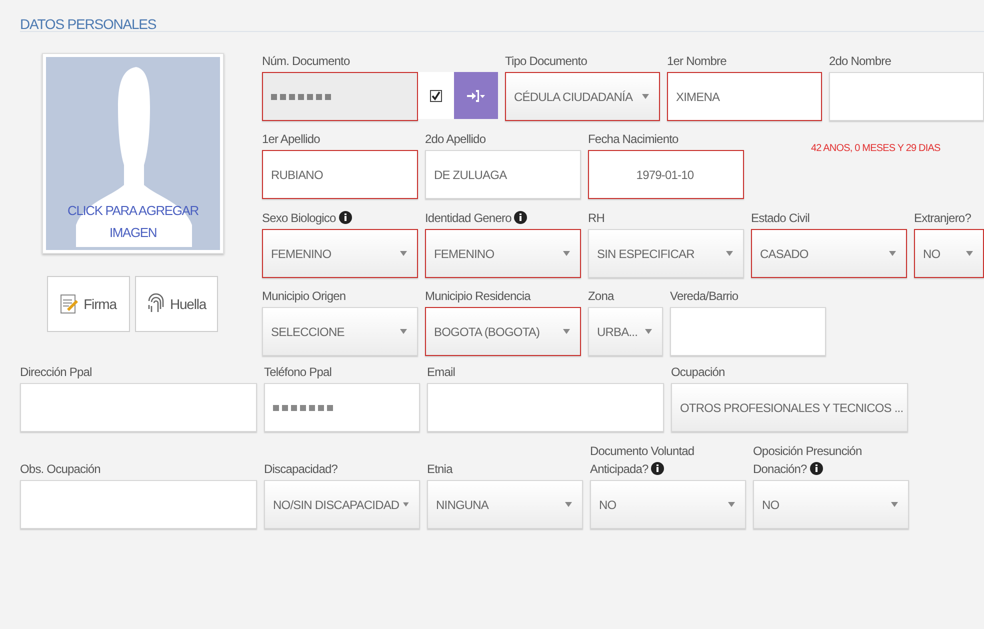 This screenshot has height=629, width=984. Describe the element at coordinates (299, 218) in the screenshot. I see `field-label: Sexo Biologico` at that location.